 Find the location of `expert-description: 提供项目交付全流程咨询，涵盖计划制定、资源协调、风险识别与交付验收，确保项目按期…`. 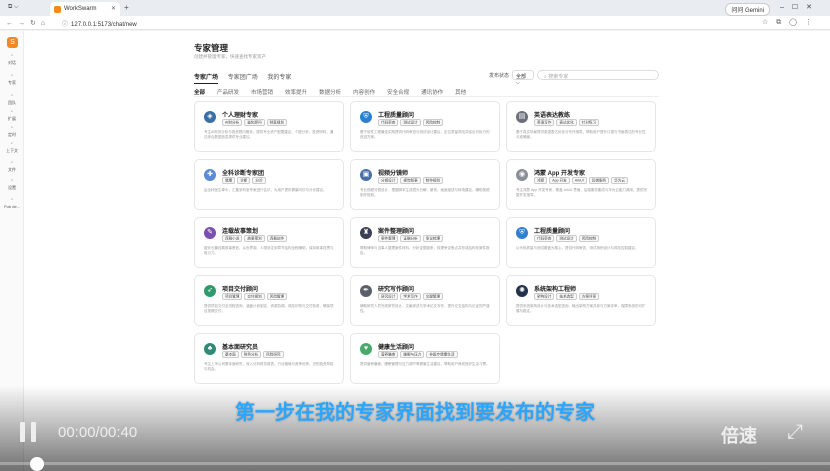

expert-description: 提供项目交付全流程咨询，涵盖计划制定、资源协调、风险识别与交付验收，确保项目按期… is located at coordinates (269, 308).